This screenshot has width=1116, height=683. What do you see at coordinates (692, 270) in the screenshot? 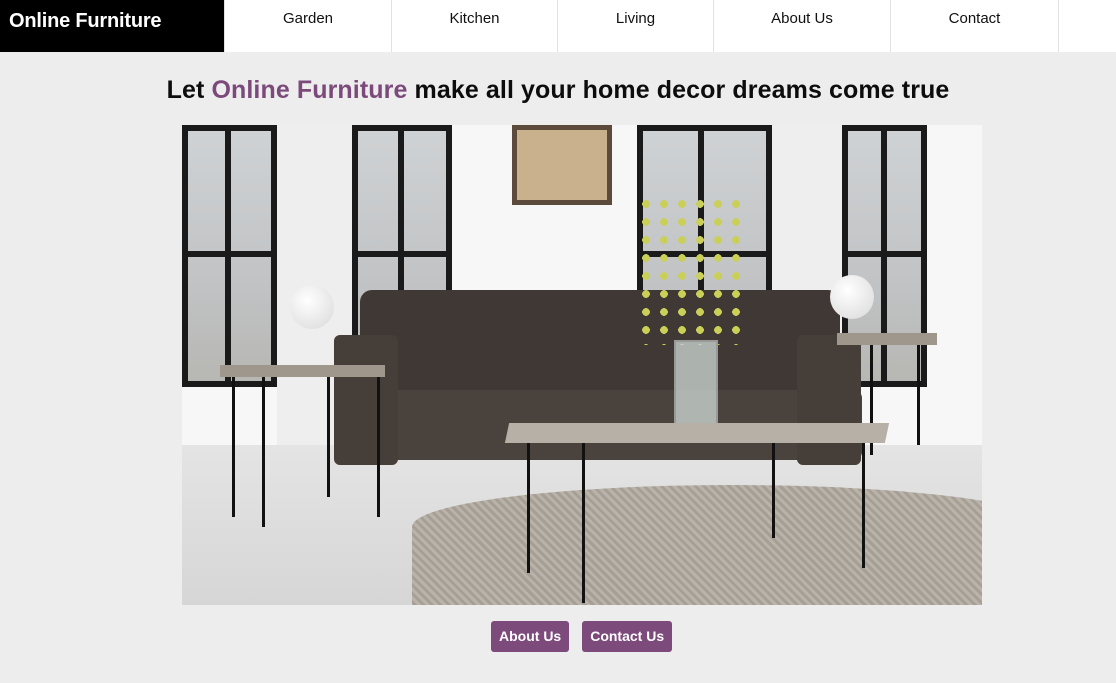
I see `hero-plant` at bounding box center [692, 270].